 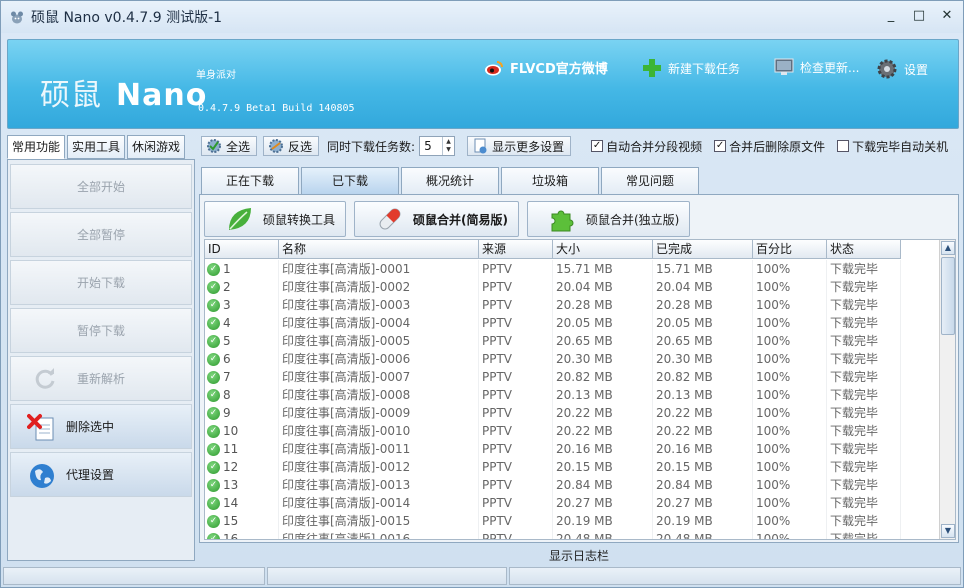 What do you see at coordinates (919, 16) in the screenshot?
I see `maximize-button: □` at bounding box center [919, 16].